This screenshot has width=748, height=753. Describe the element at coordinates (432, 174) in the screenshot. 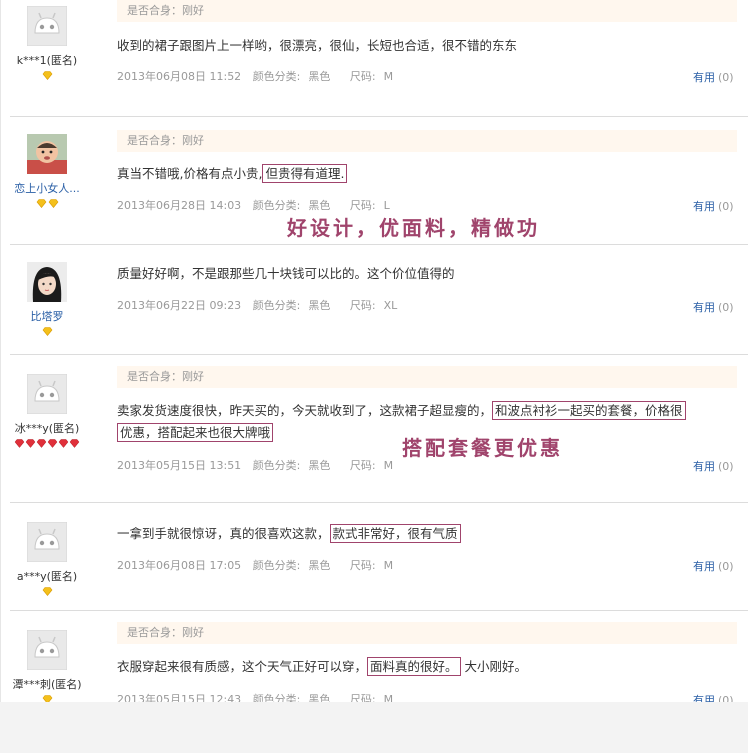

I see `review-text: 真当不错哦,价格有点小贵, 但贵得有道理.` at that location.